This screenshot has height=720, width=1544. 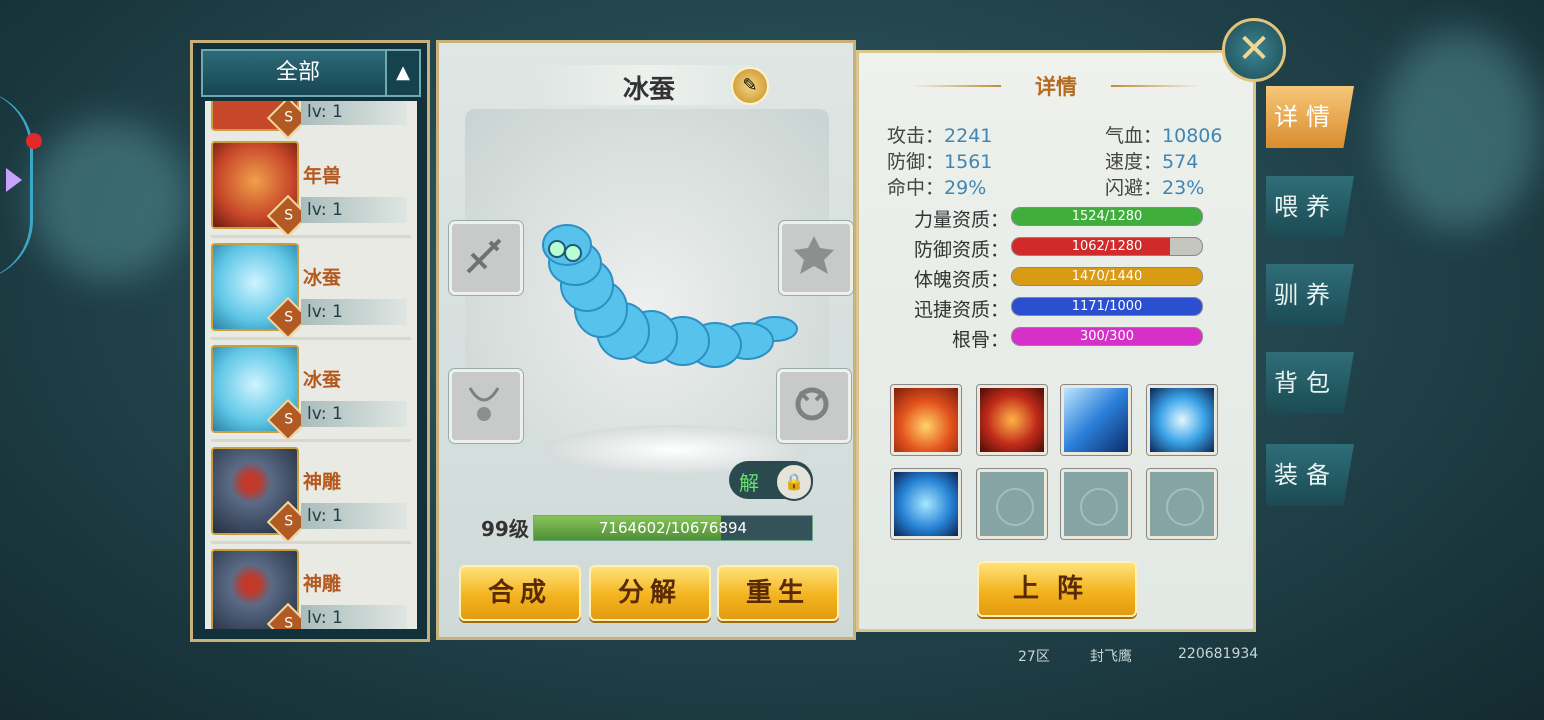 I want to click on skill-lightning-icon, so click(x=1096, y=420).